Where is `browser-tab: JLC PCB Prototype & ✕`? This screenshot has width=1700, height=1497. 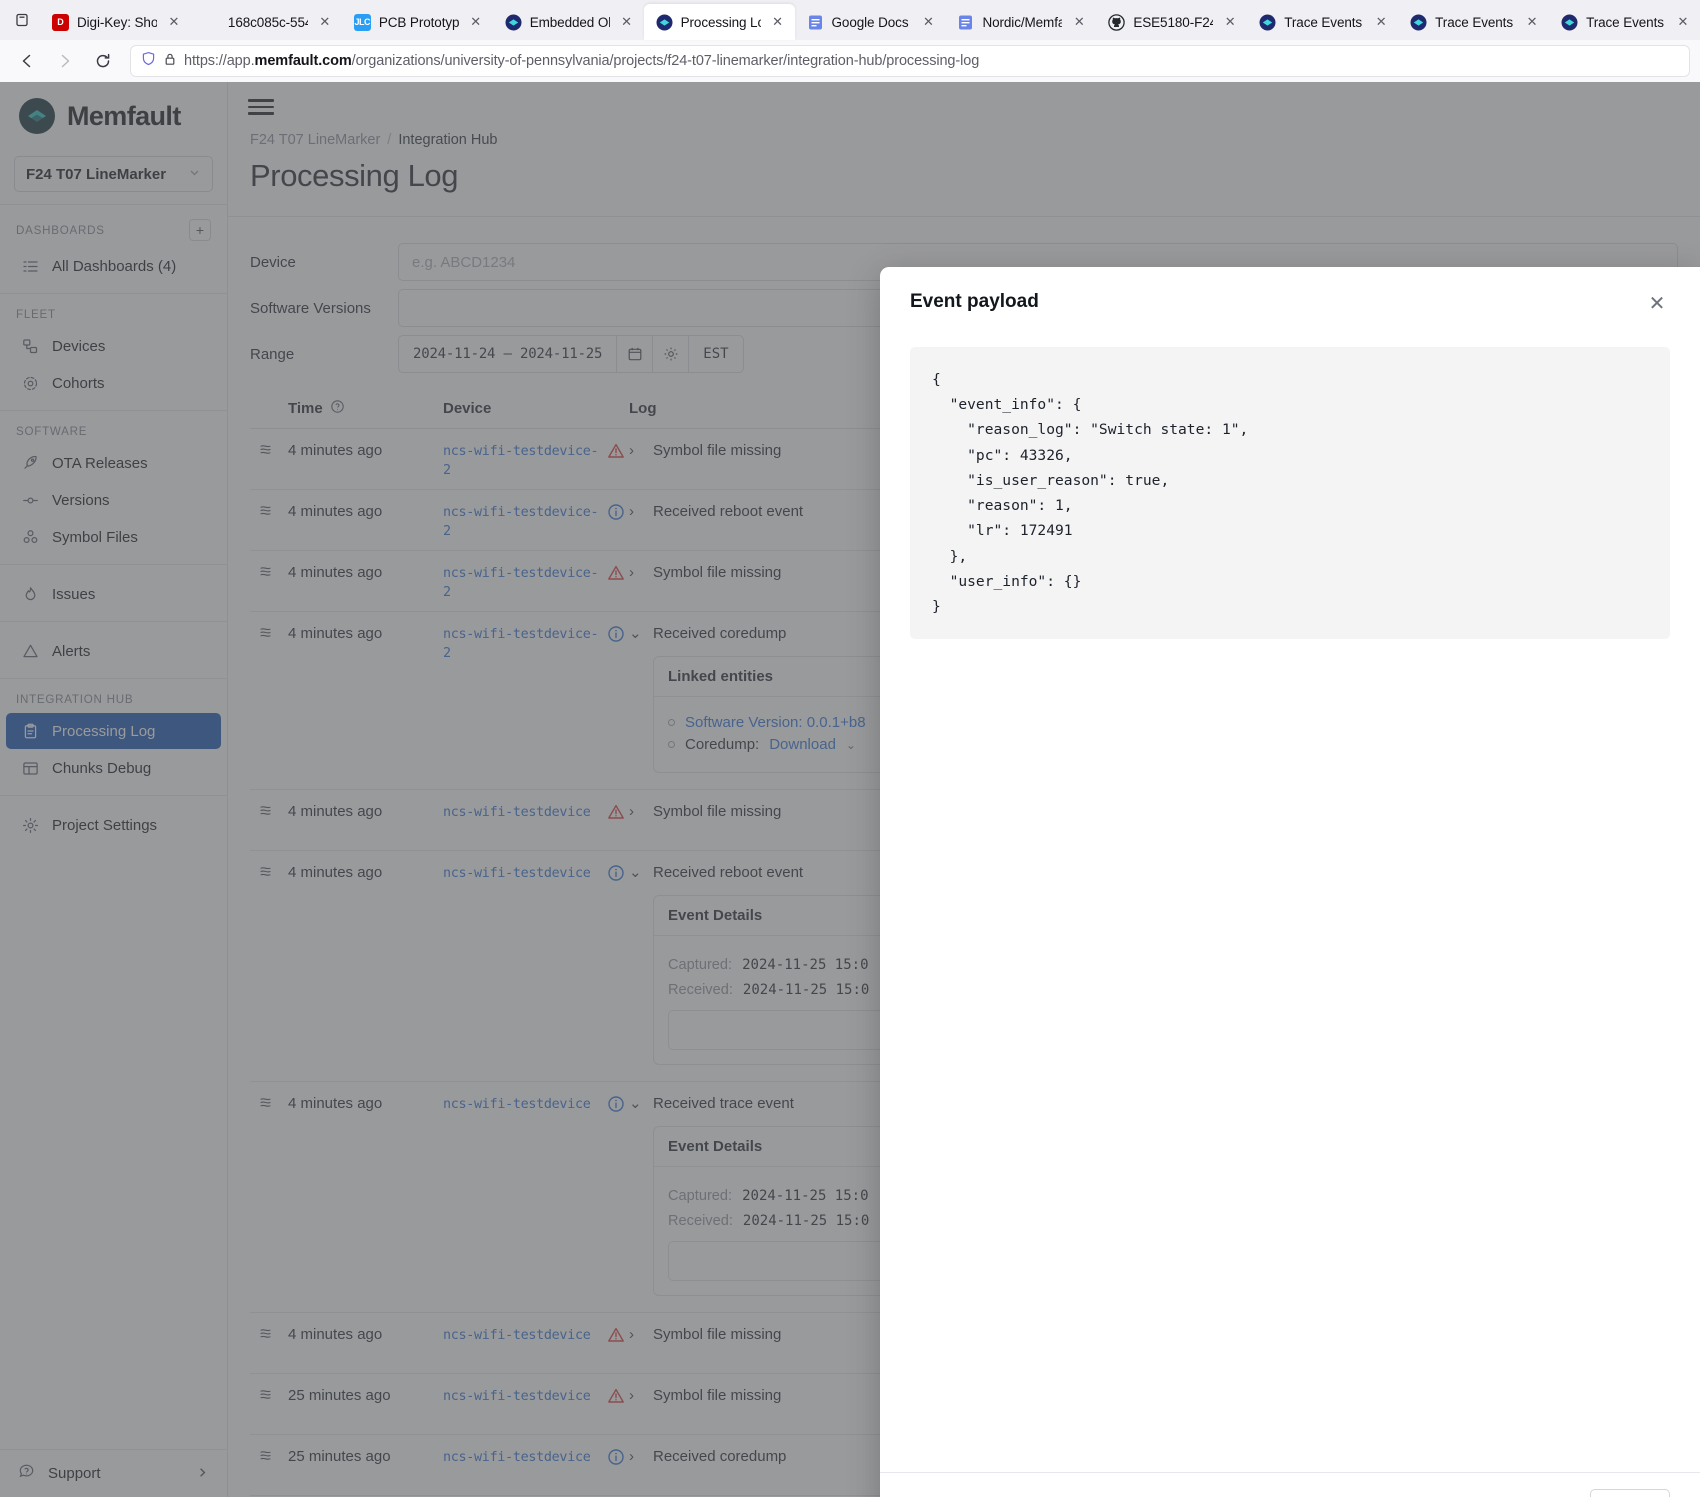 browser-tab: JLC PCB Prototype & ✕ is located at coordinates (417, 22).